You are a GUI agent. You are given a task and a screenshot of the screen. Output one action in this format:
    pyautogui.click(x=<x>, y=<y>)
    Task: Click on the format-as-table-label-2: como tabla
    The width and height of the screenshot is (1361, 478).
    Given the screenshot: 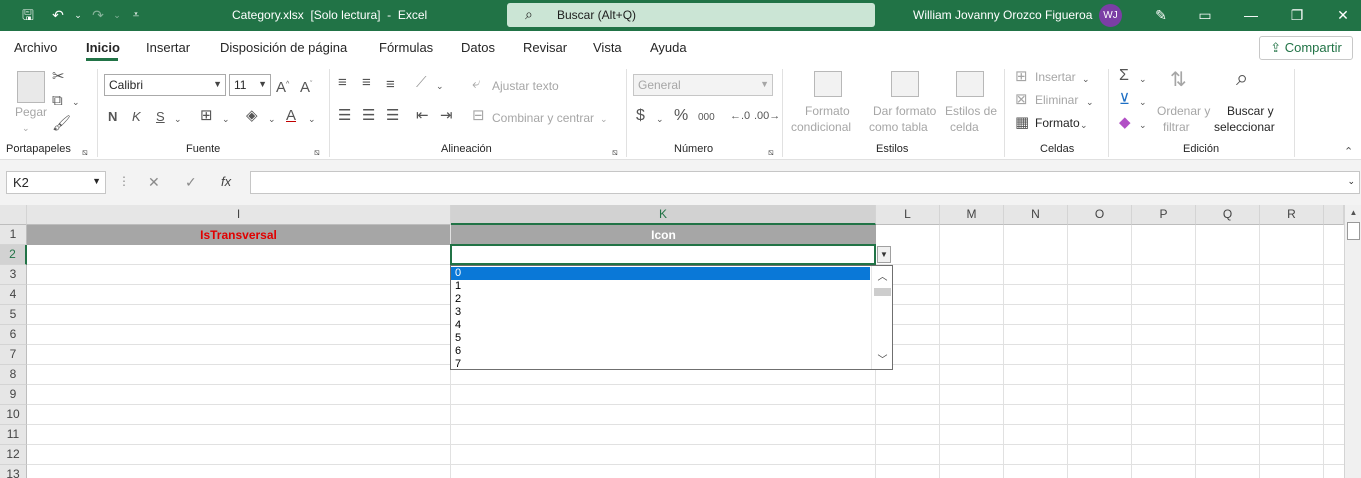 What is the action you would take?
    pyautogui.click(x=898, y=127)
    